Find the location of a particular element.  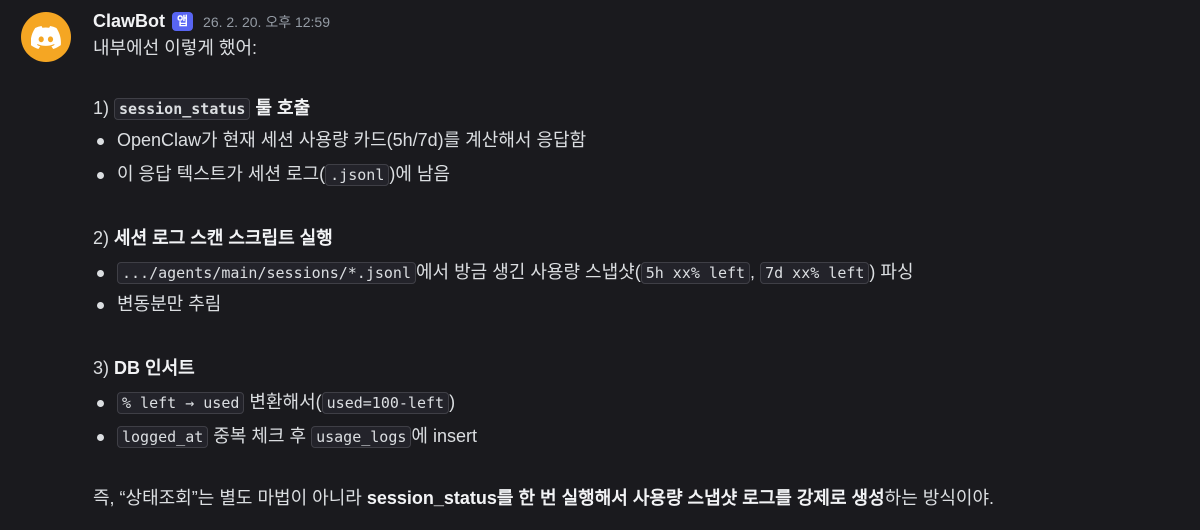

step3-bullet2-code1: logged_at is located at coordinates (163, 437).